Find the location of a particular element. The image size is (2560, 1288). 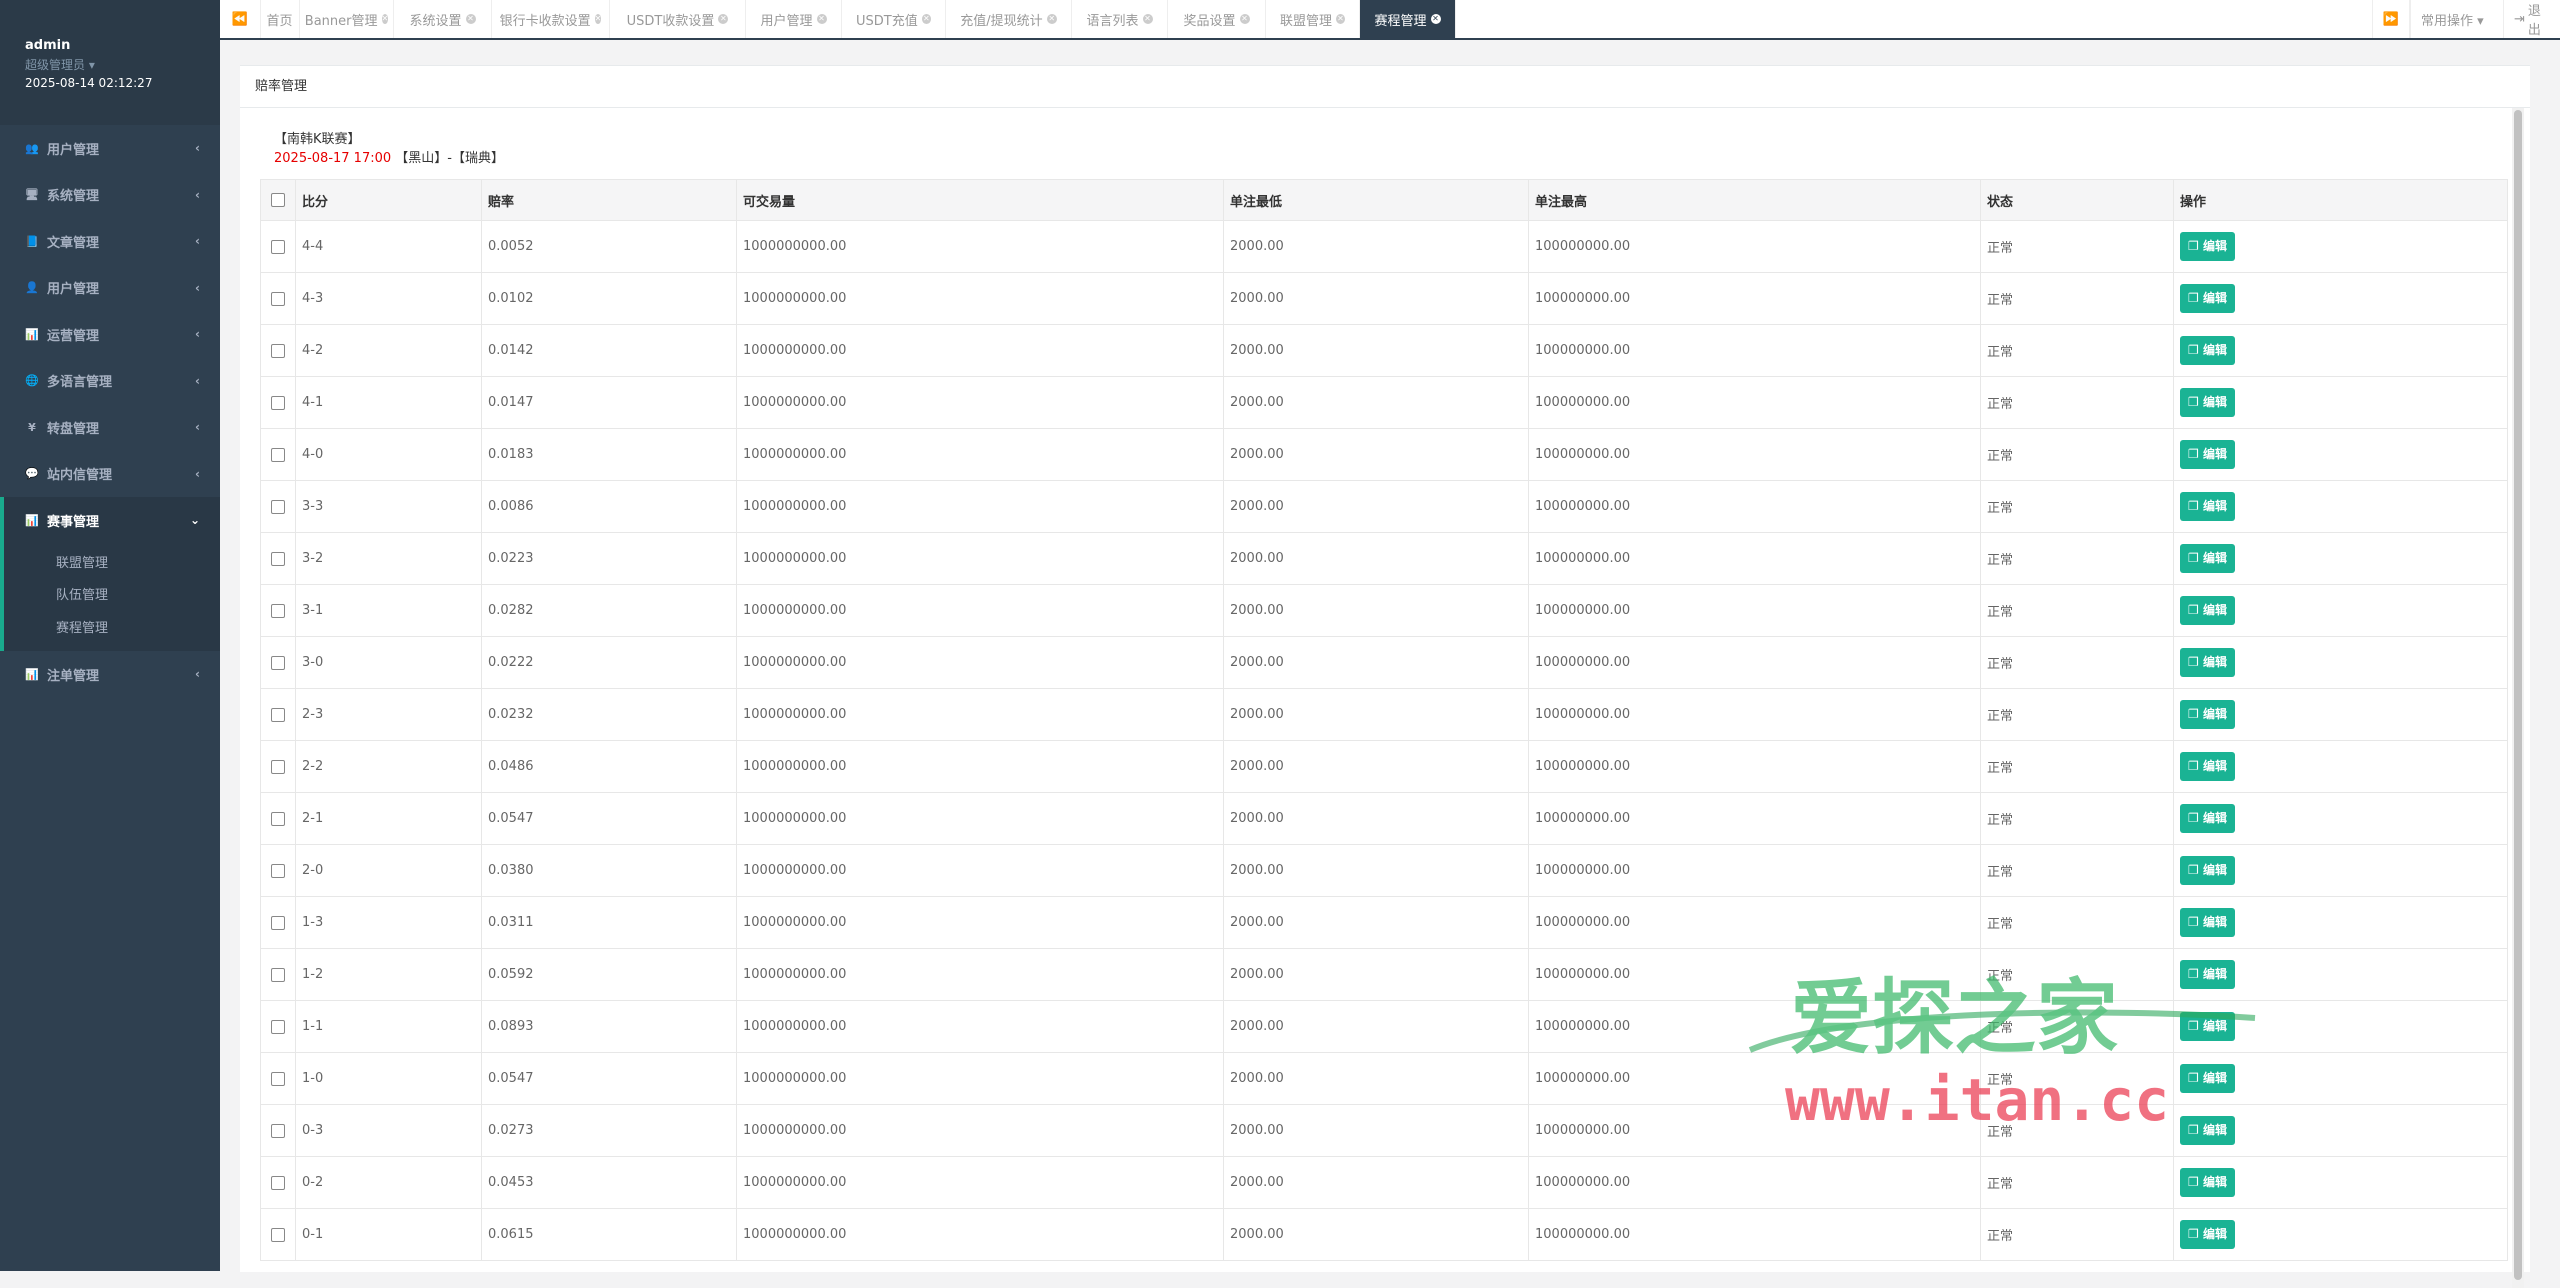

sidebar-item-9: 📊 注单管理 ‹ is located at coordinates (110, 674).